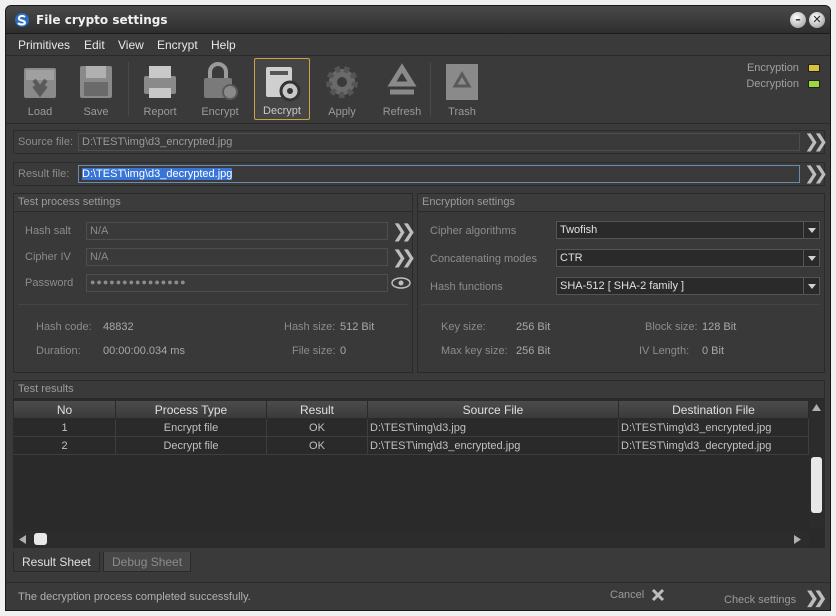 The height and width of the screenshot is (616, 836). I want to click on tab-debug-sheet-label: Debug Sheet, so click(147, 562).